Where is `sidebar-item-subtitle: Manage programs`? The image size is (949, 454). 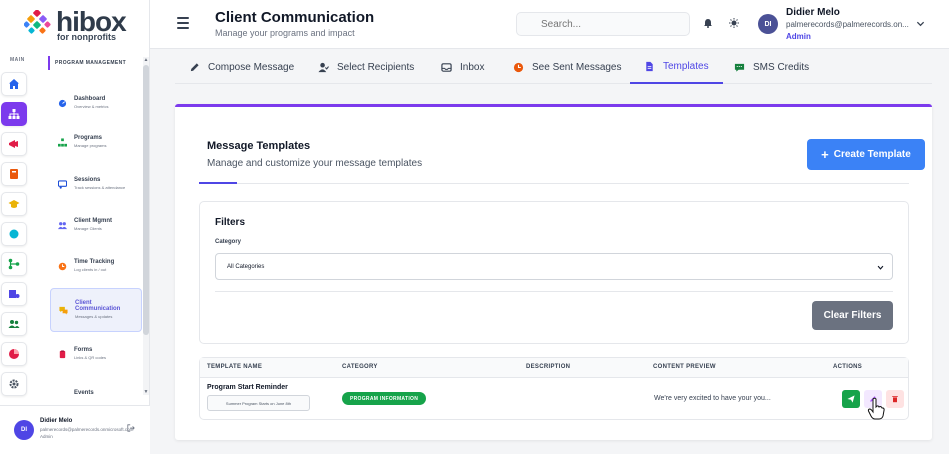
sidebar-item-subtitle: Manage programs is located at coordinates (90, 145).